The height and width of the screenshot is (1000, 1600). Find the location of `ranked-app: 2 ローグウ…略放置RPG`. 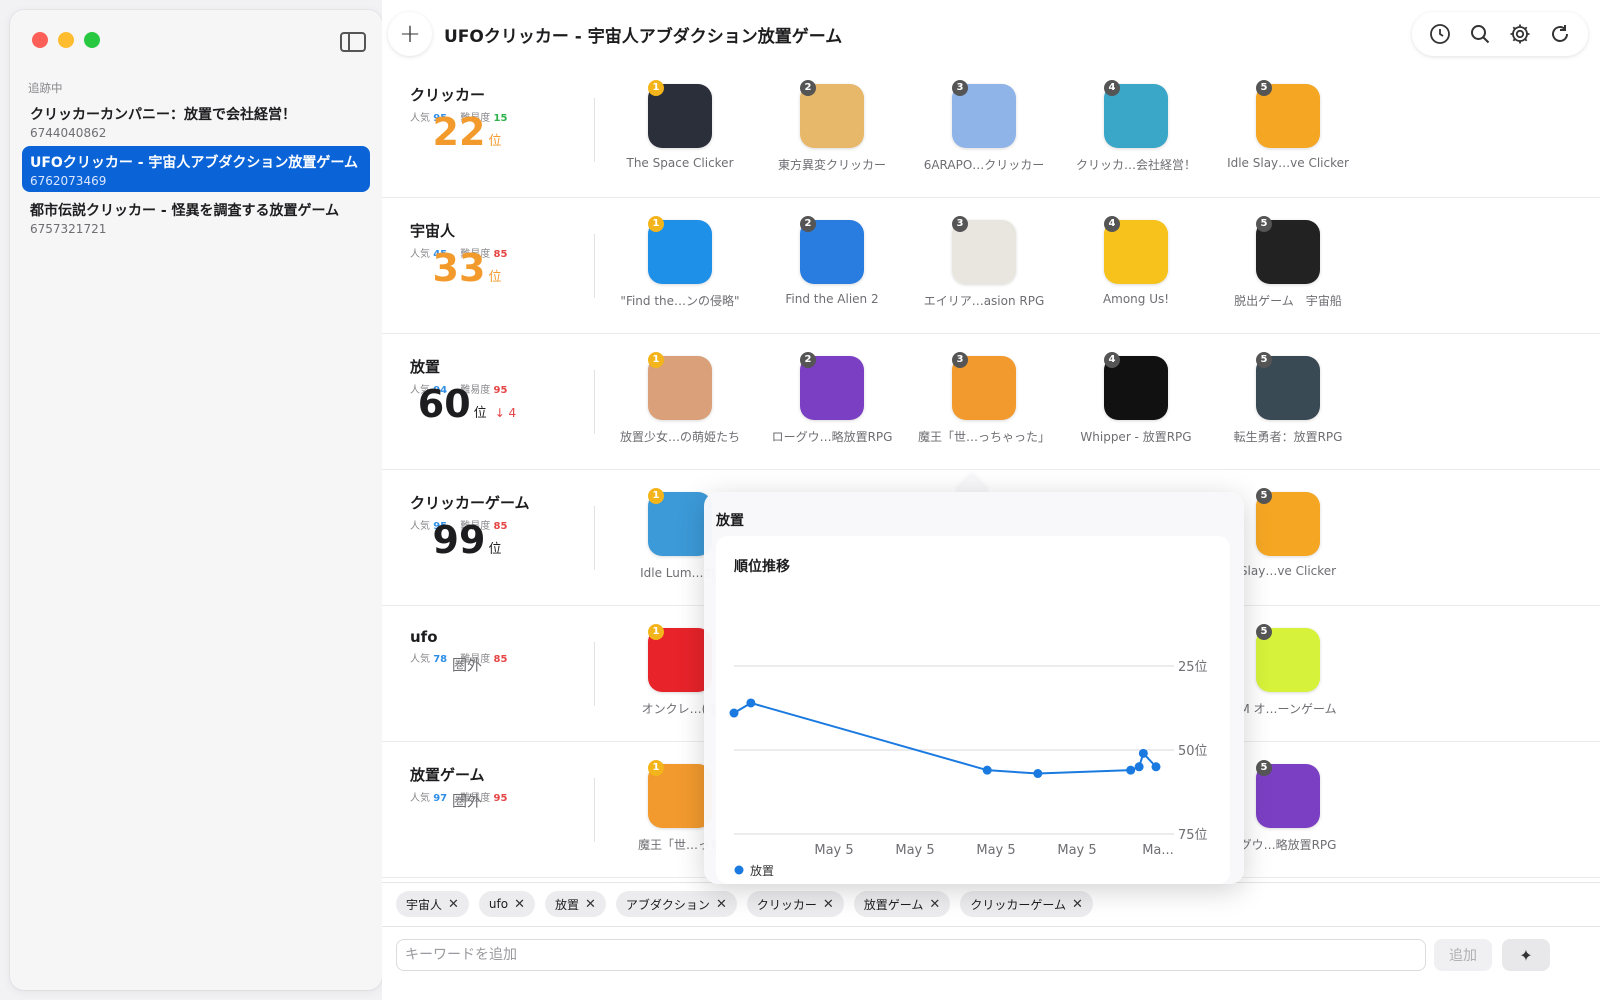

ranked-app: 2 ローグウ…略放置RPG is located at coordinates (832, 398).